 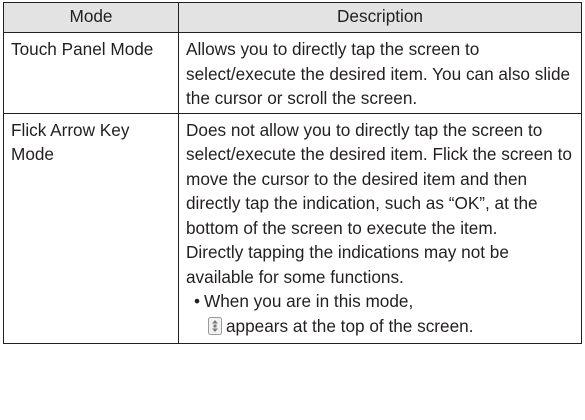 I want to click on mode-name: Flick Arrow Key Mode, so click(x=70, y=142).